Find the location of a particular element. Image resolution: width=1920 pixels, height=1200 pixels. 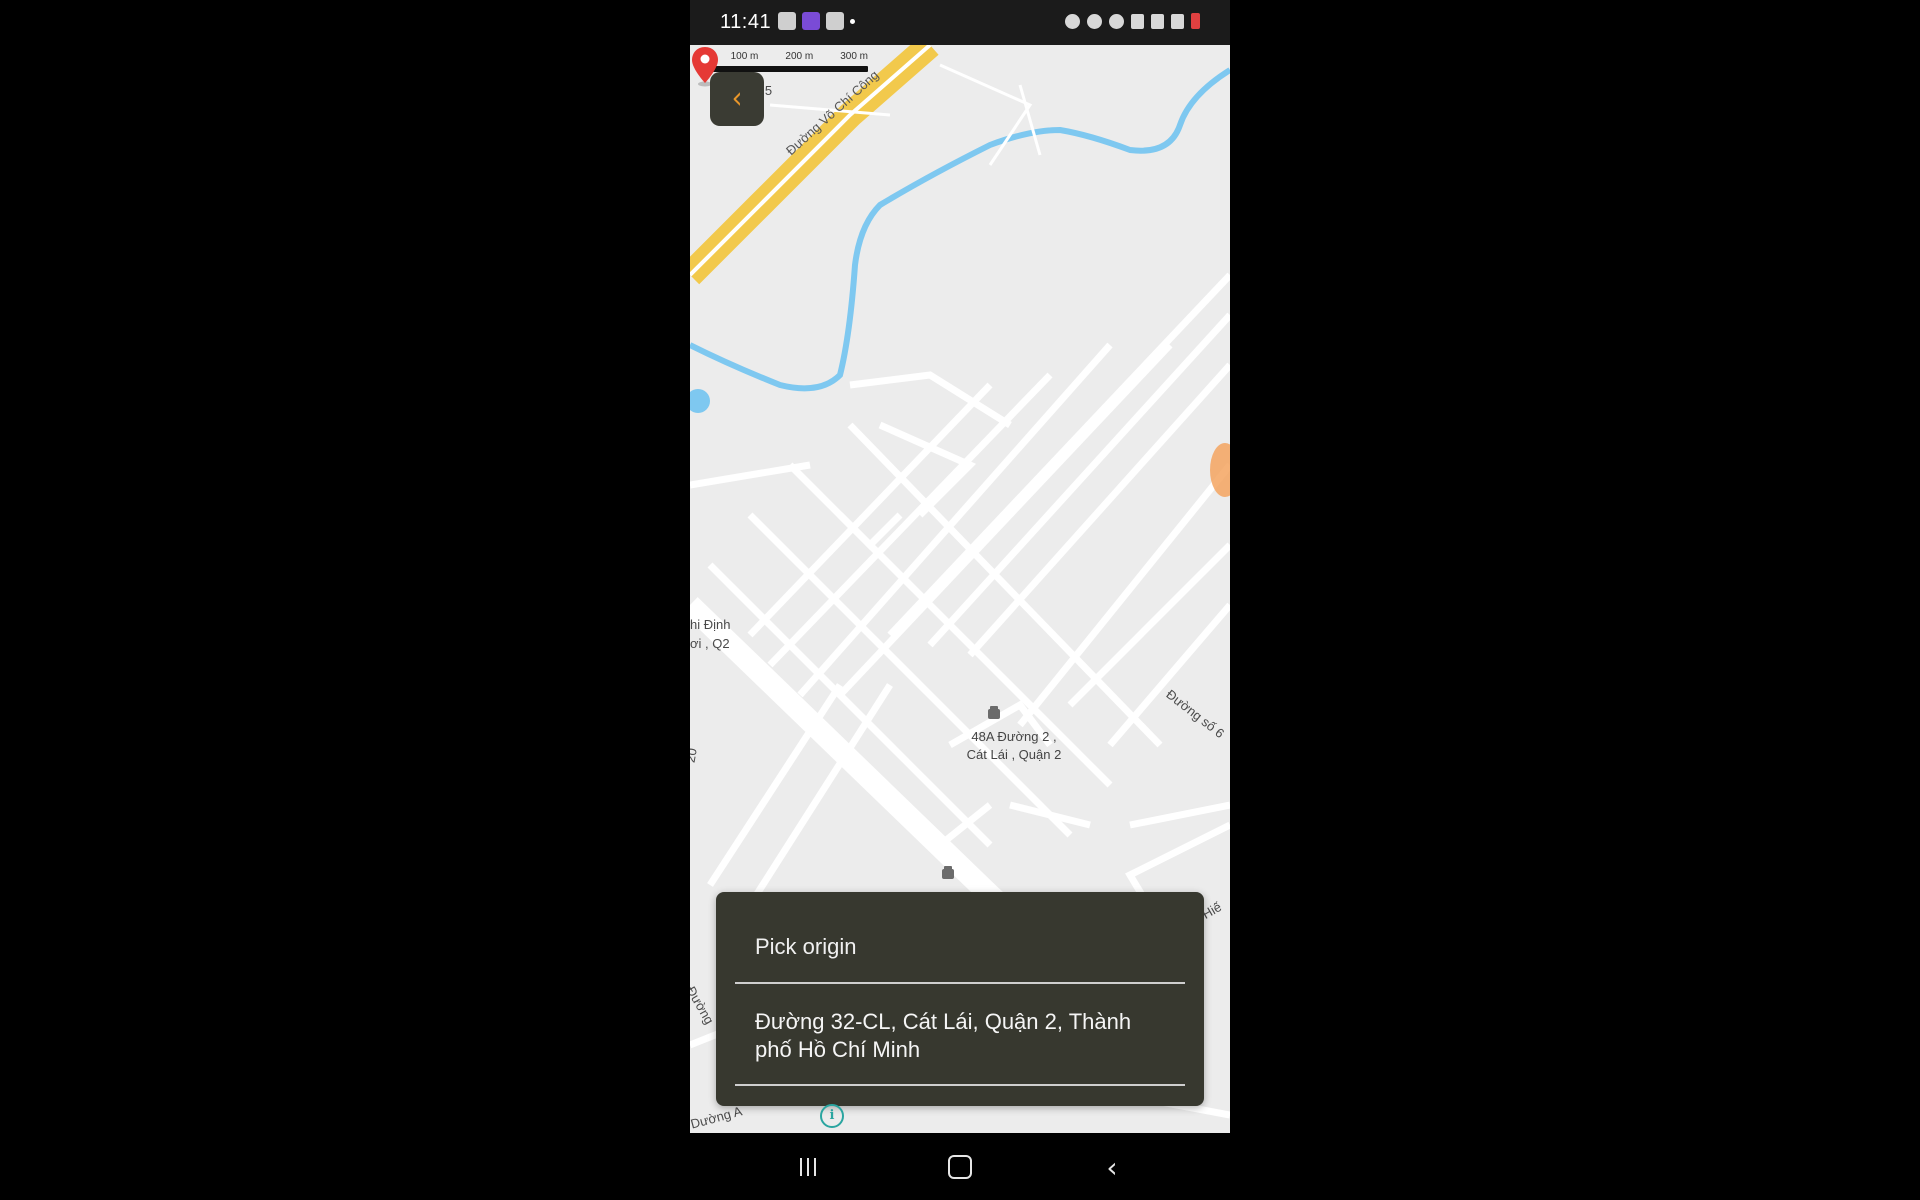

back-icon: ‹ is located at coordinates (1112, 1167).